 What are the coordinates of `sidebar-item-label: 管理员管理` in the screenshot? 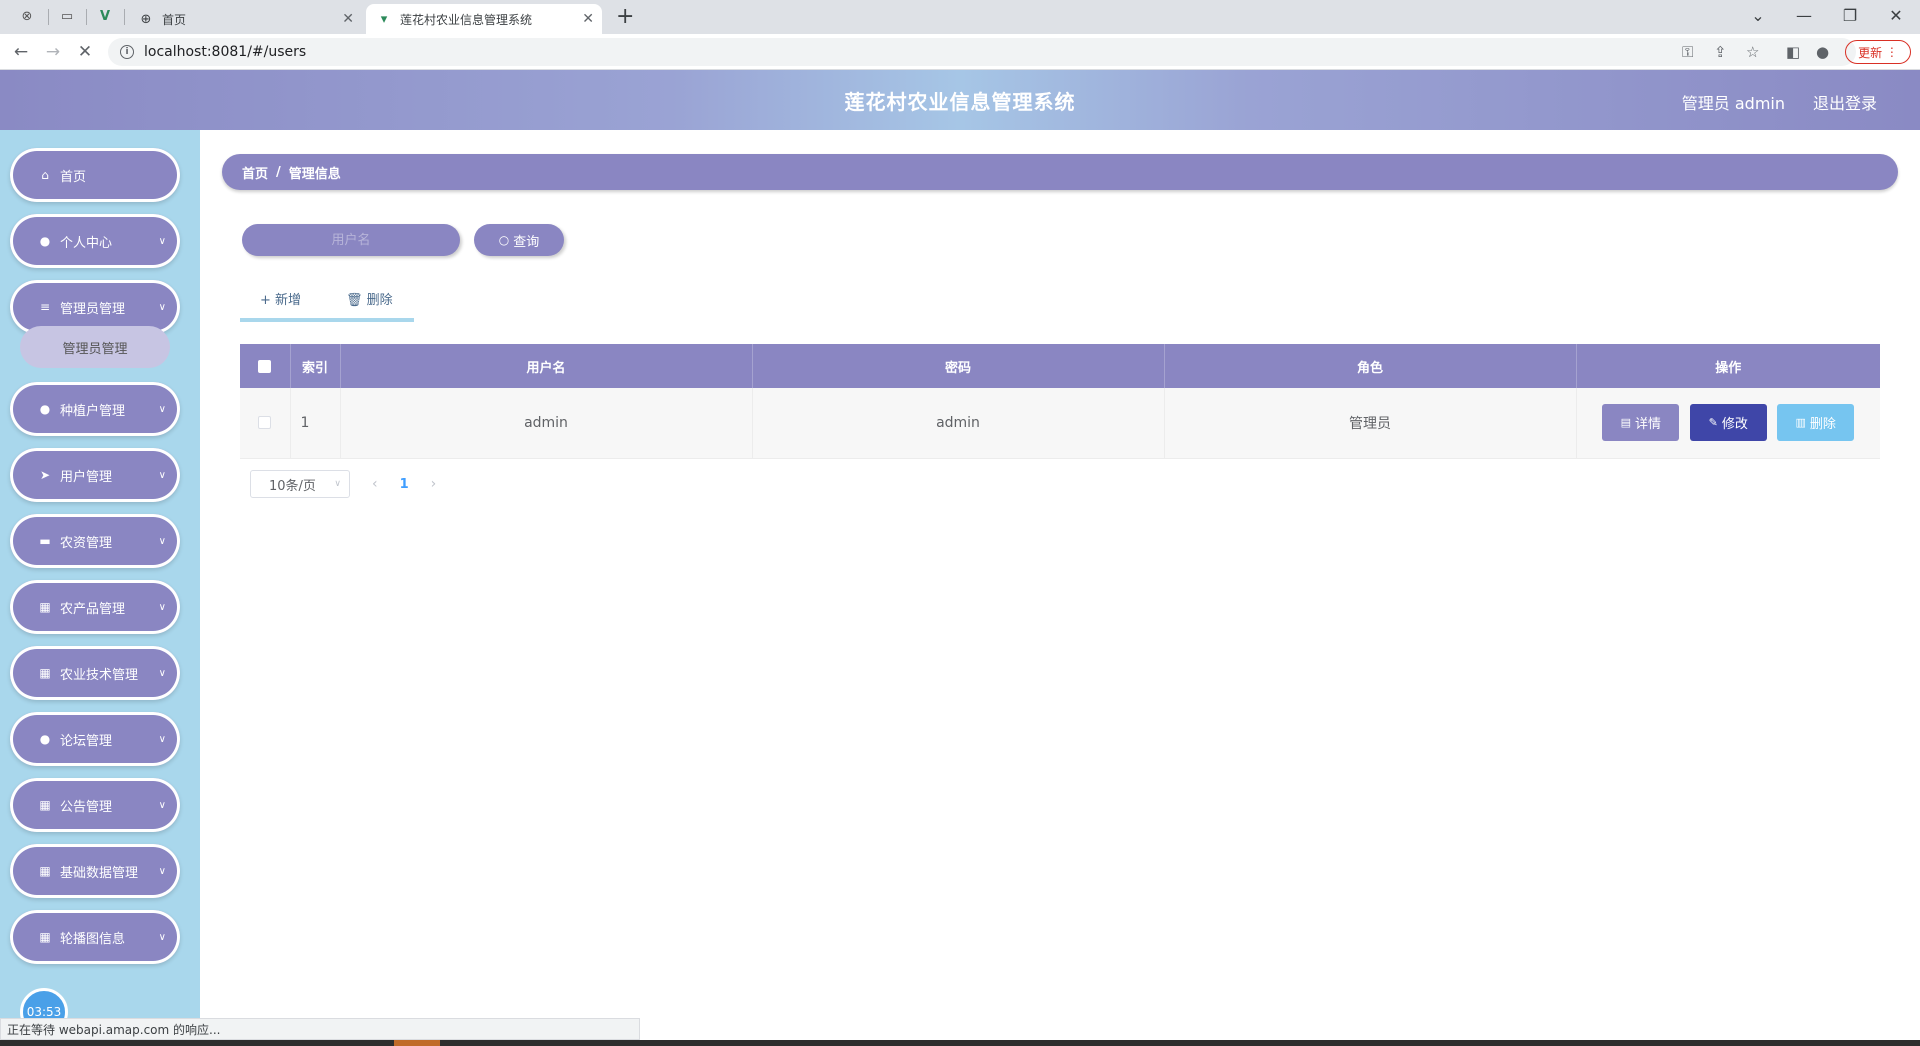 It's located at (93, 309).